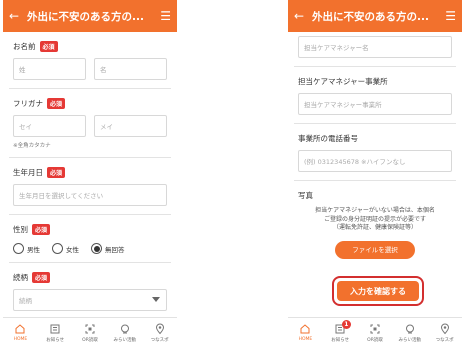 Image resolution: width=475 pixels, height=347 pixels. What do you see at coordinates (90, 229) in the screenshot?
I see `gender-label-row: 性別 必須` at bounding box center [90, 229].